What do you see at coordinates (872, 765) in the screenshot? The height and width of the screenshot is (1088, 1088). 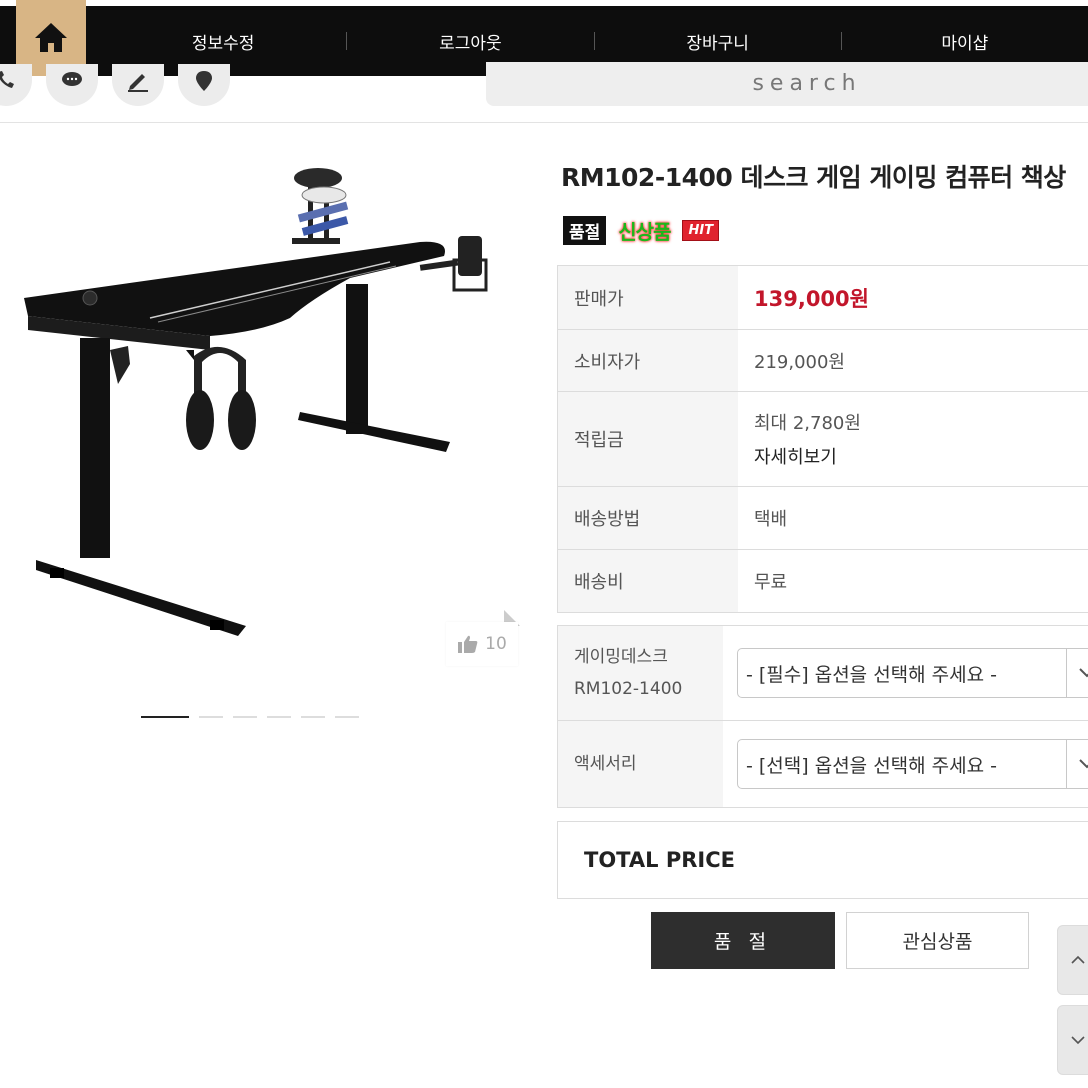 I see `select-value: - [선택] 옵션을 선택해 주세요 -` at bounding box center [872, 765].